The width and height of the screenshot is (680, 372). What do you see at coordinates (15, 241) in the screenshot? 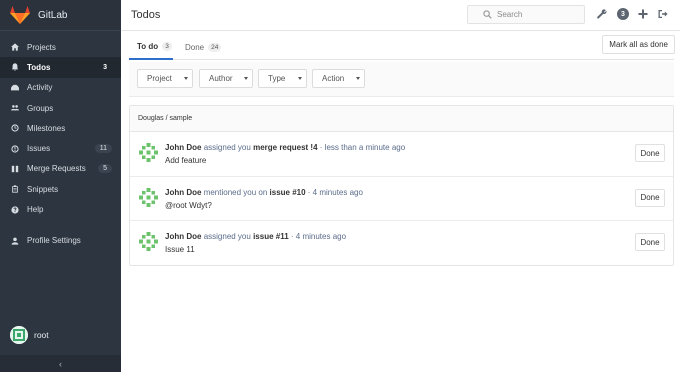
I see `user-icon` at bounding box center [15, 241].